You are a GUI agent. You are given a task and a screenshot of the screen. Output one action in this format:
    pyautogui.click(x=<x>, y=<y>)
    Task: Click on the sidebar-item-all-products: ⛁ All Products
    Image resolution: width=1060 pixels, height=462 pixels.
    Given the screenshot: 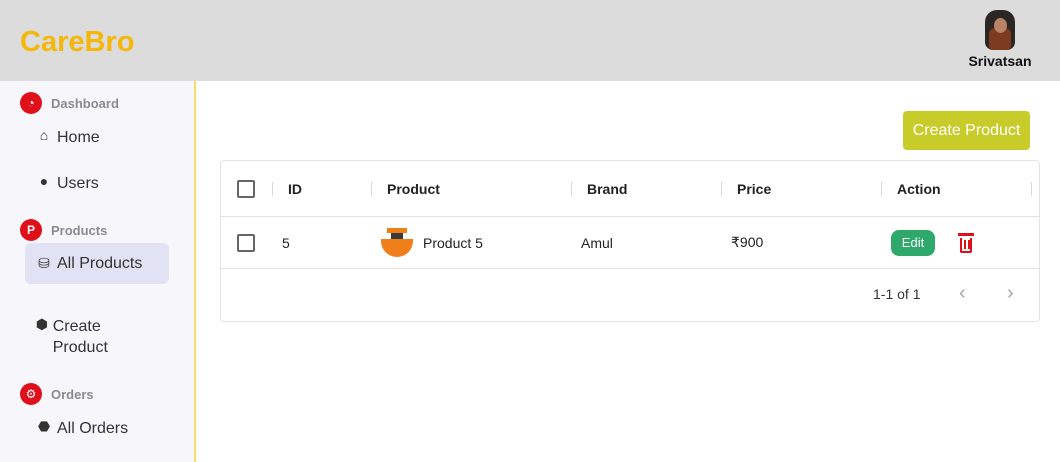 What is the action you would take?
    pyautogui.click(x=97, y=263)
    